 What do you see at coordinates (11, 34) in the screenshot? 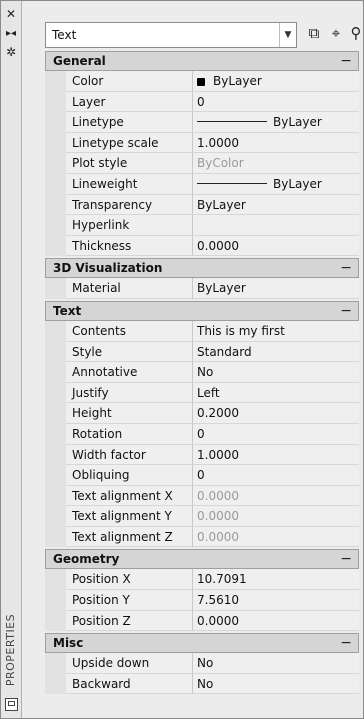
I see `autohide-icon: ▸◂` at bounding box center [11, 34].